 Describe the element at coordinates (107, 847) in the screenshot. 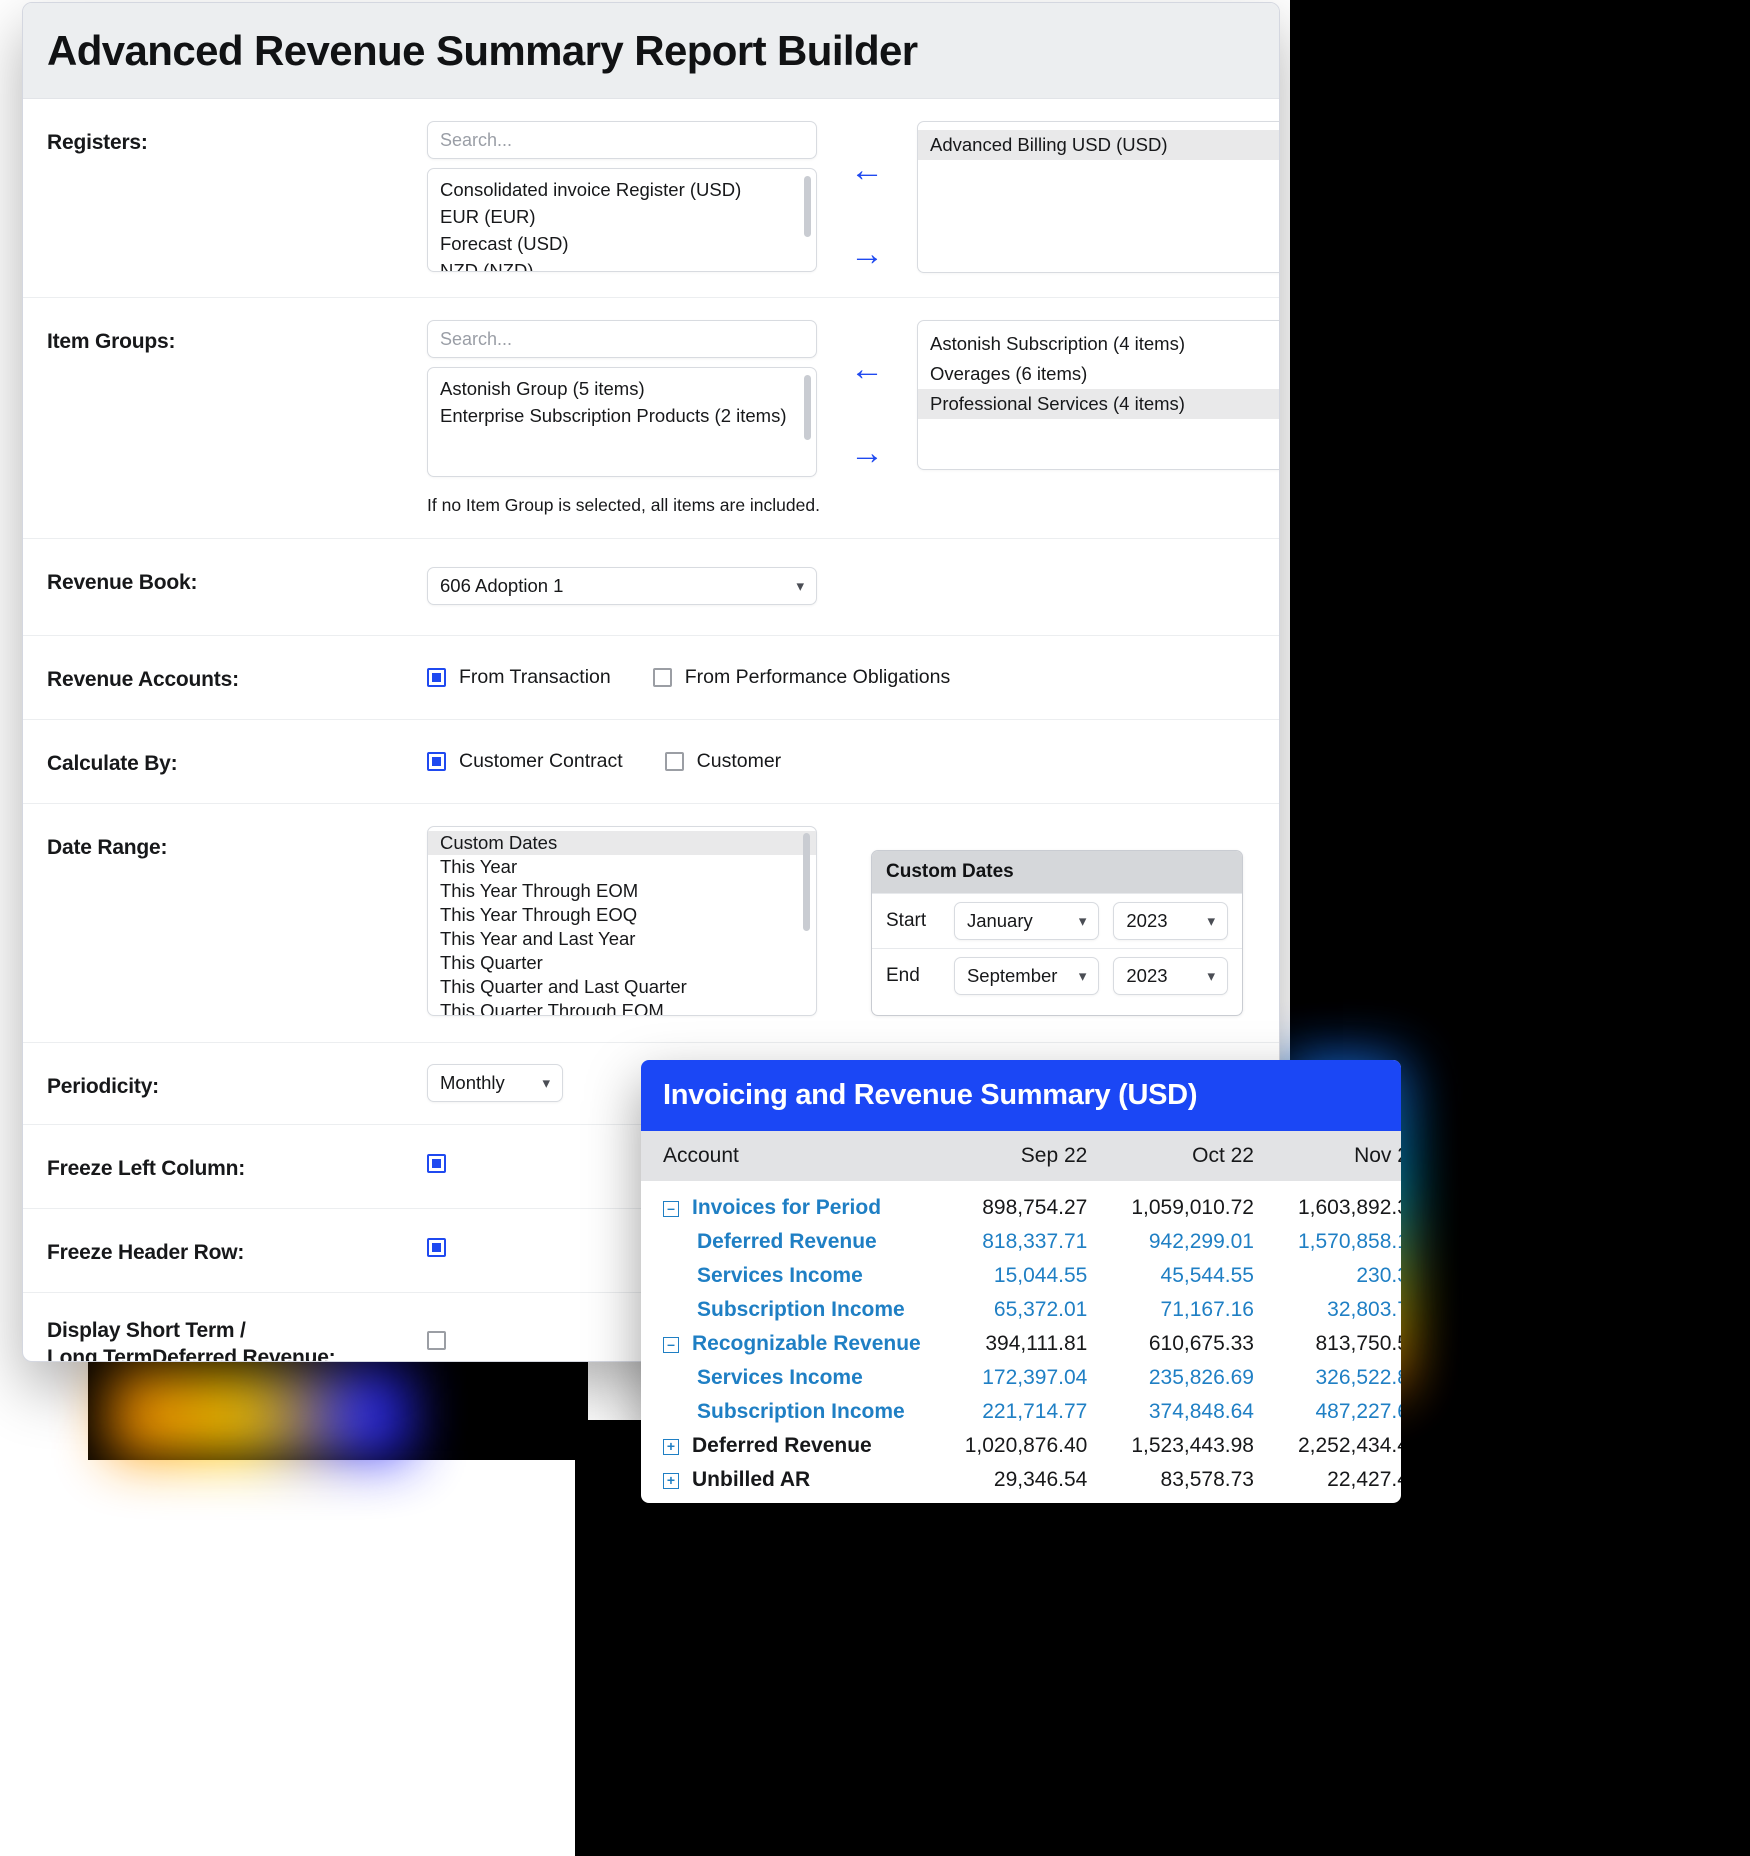

I see `date-range-label: Date Range:` at that location.